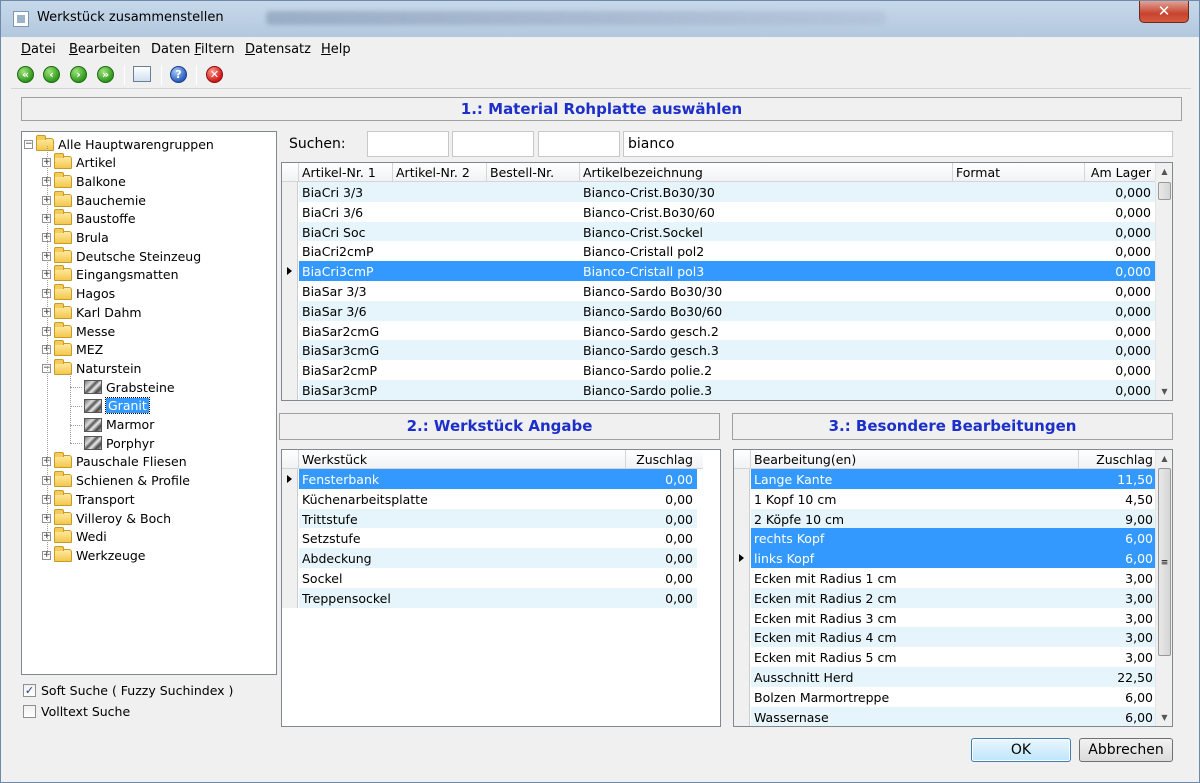  What do you see at coordinates (105, 74) in the screenshot?
I see `last-record-button: »` at bounding box center [105, 74].